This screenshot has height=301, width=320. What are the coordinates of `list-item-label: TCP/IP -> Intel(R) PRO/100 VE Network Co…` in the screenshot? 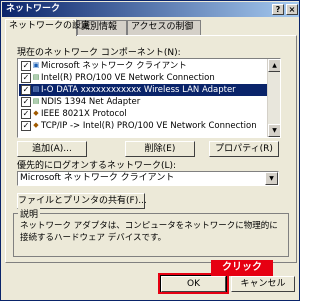 It's located at (149, 126).